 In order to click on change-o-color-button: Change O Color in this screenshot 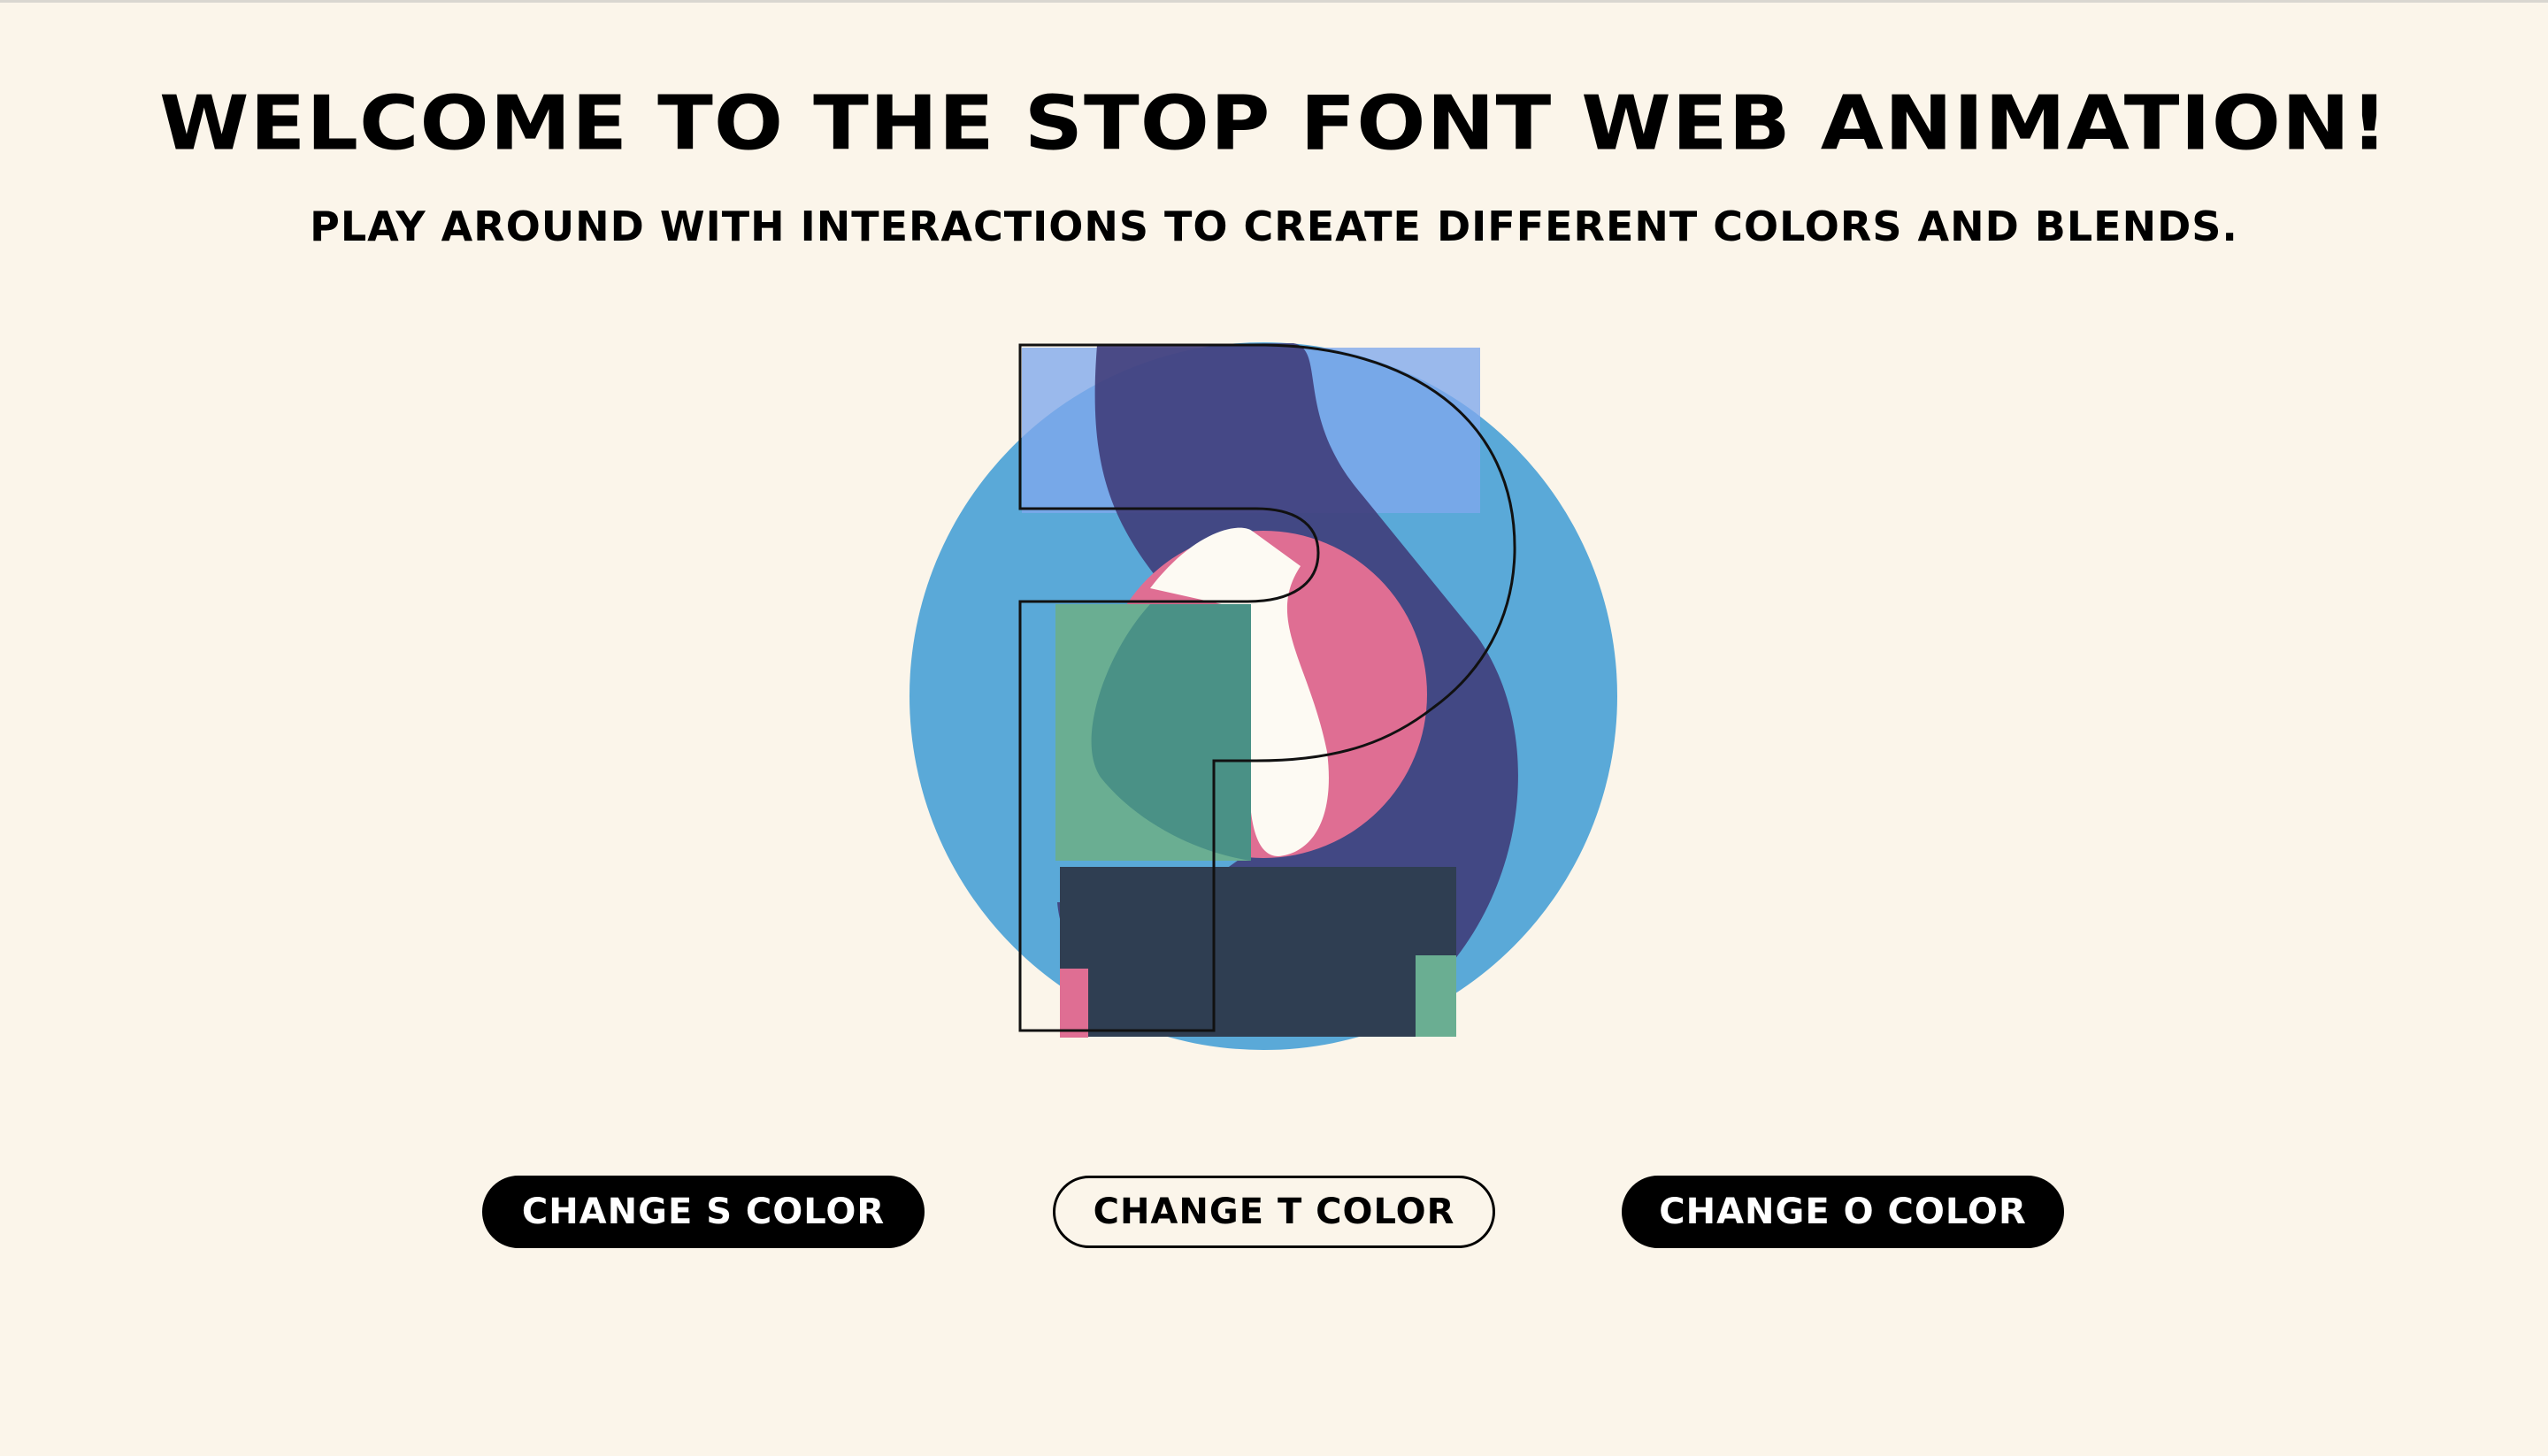, I will do `click(1843, 1212)`.